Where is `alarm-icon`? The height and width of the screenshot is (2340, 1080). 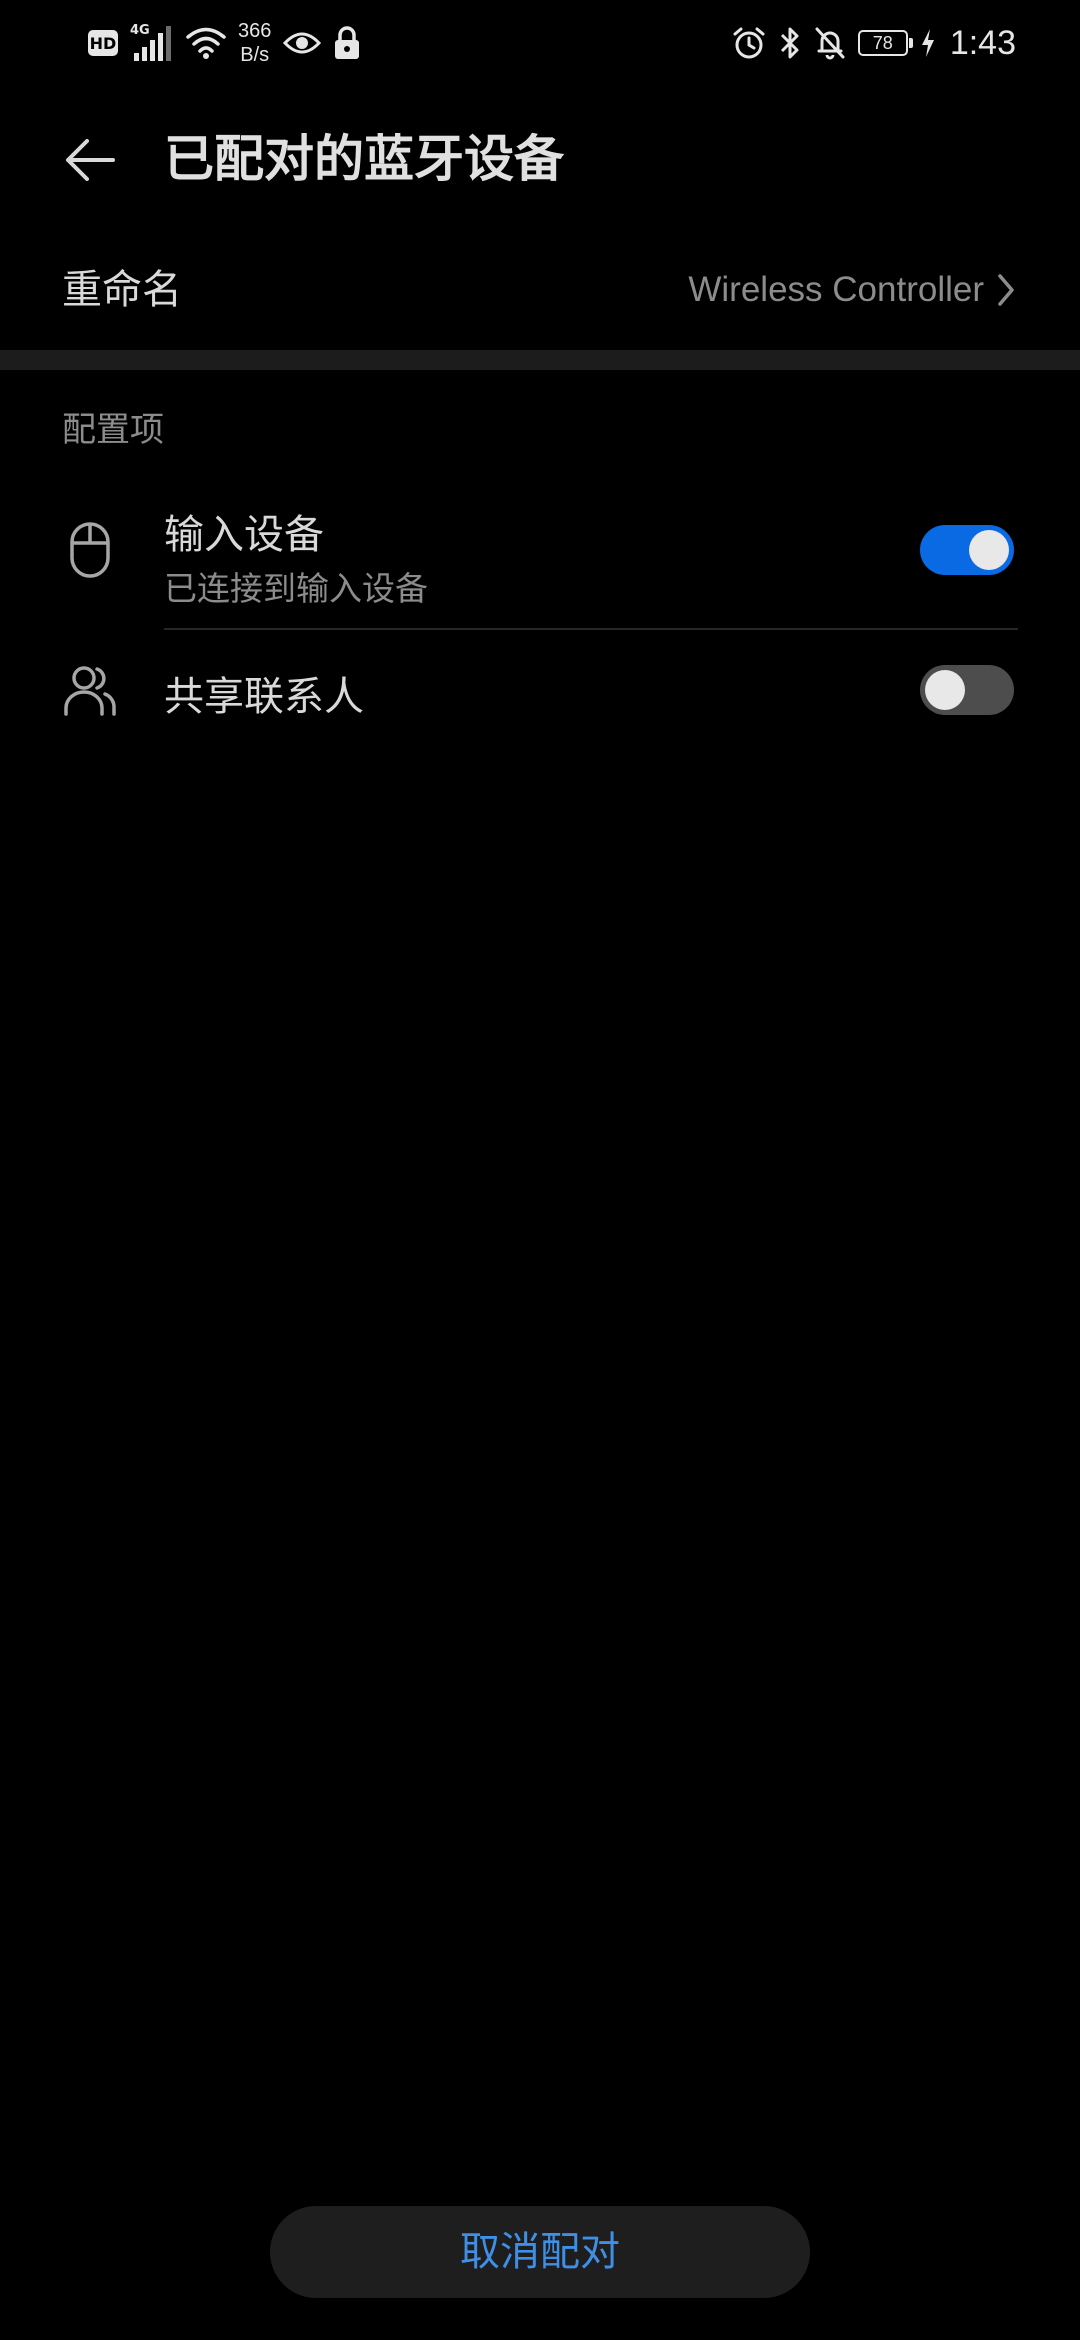 alarm-icon is located at coordinates (749, 43).